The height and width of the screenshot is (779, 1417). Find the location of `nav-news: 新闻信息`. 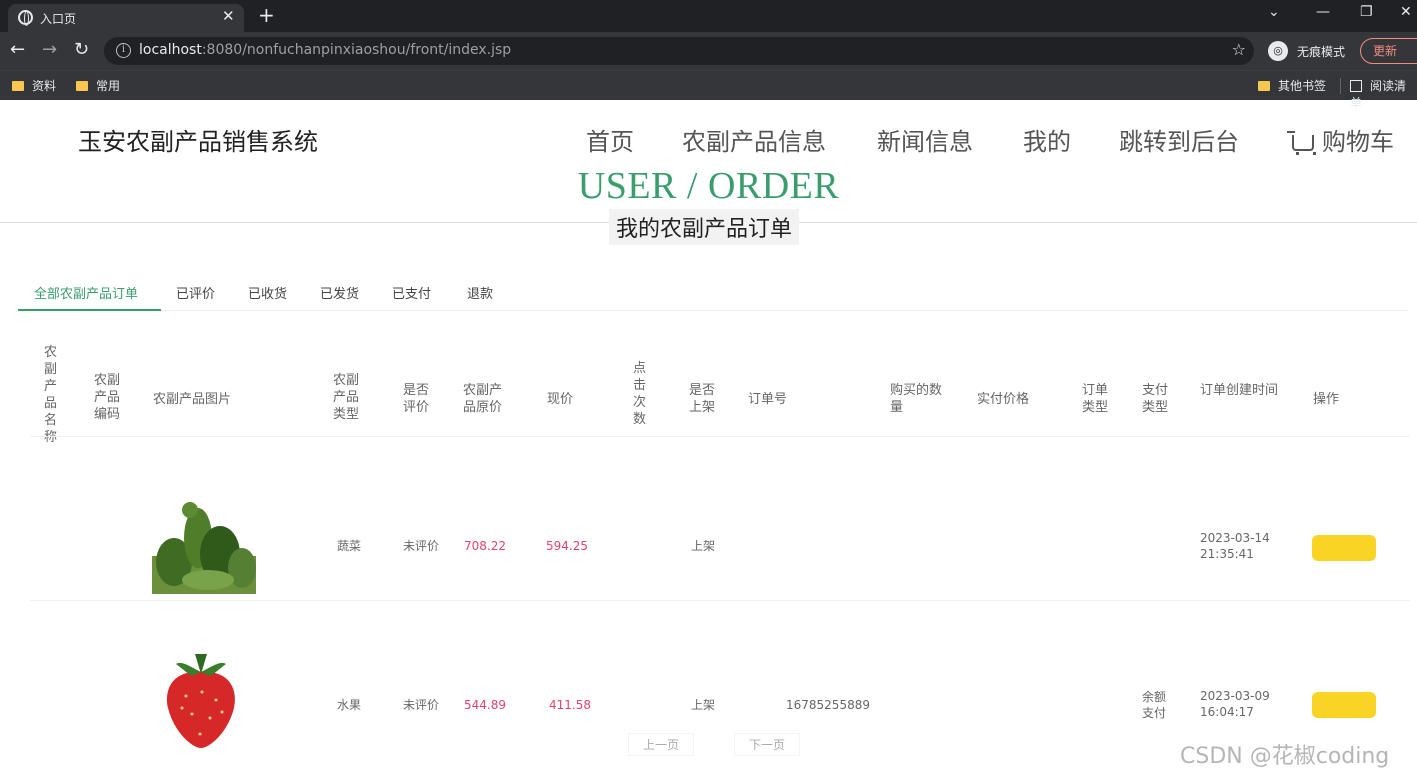

nav-news: 新闻信息 is located at coordinates (925, 139).